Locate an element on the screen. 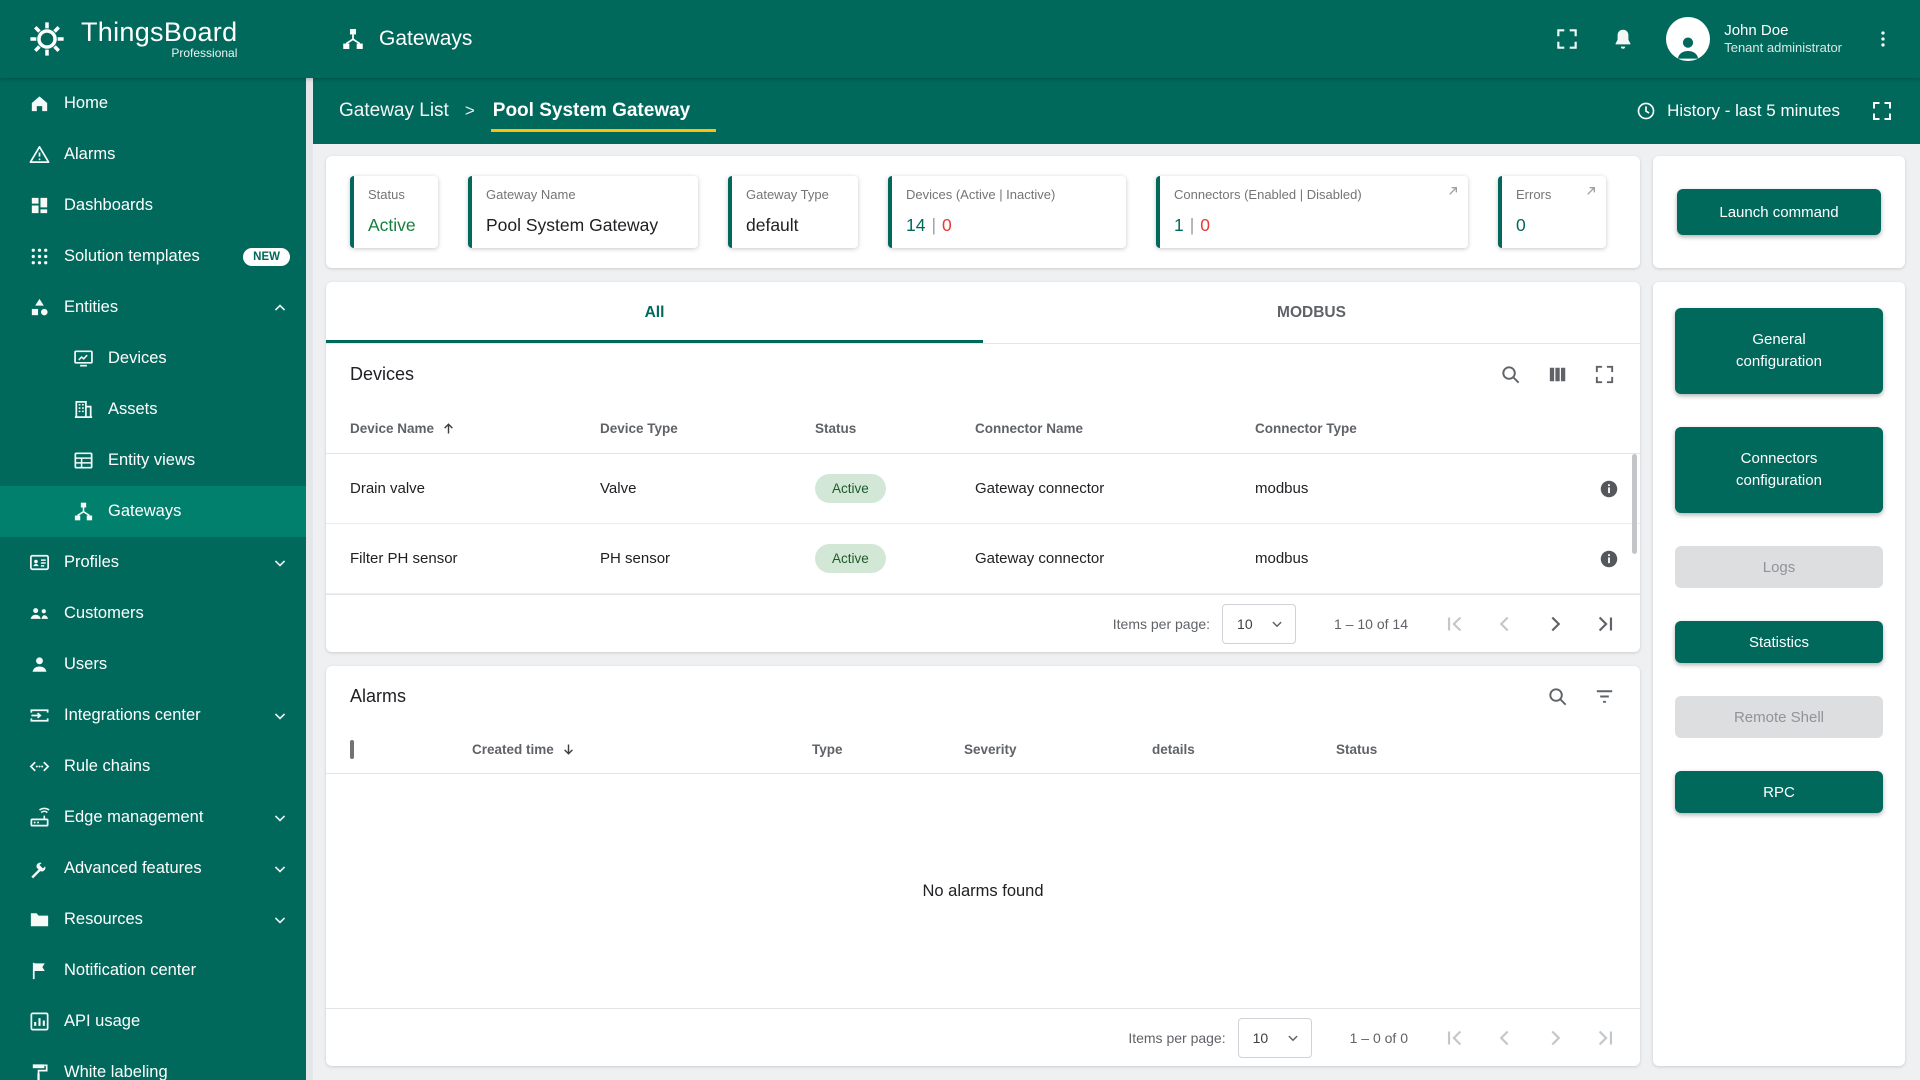  sidebar-item-rule-chains: Rule chains is located at coordinates (153, 766).